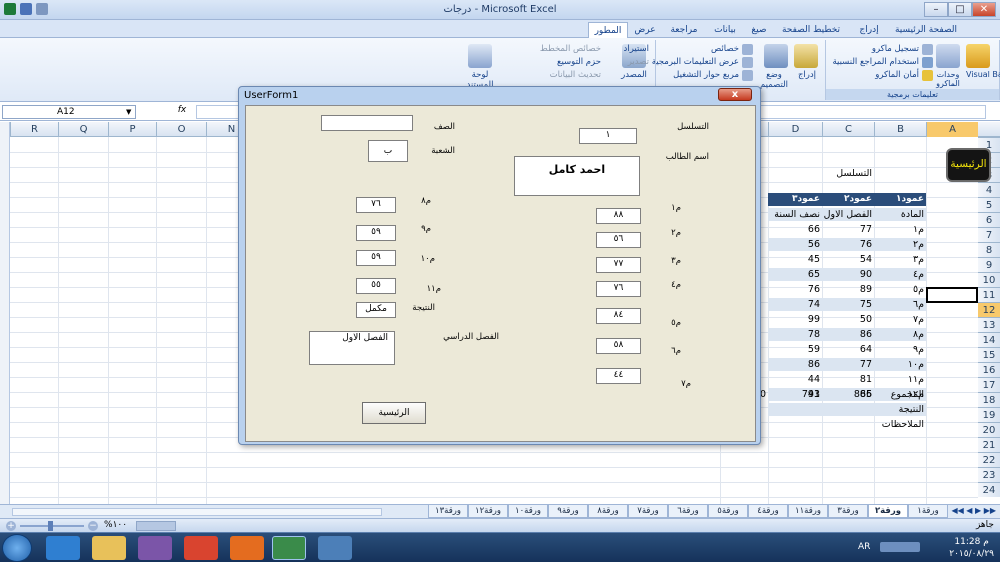  What do you see at coordinates (706, 75) in the screenshot?
I see `run-dialog-button: مربع حوار التشغيل` at bounding box center [706, 75].